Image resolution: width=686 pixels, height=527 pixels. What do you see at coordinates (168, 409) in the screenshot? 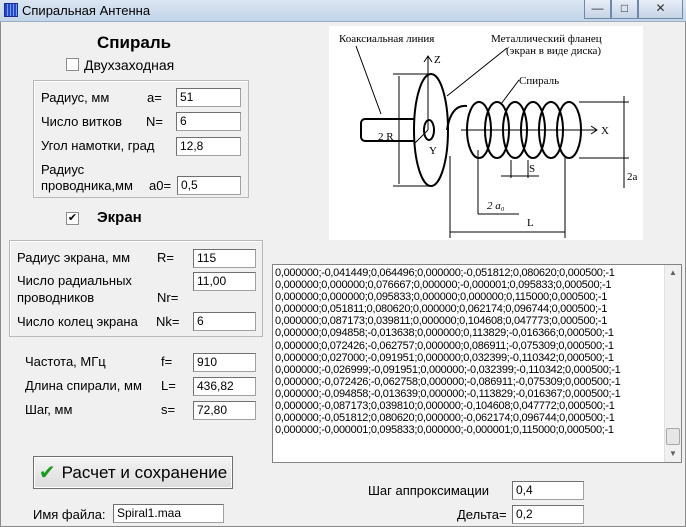
I see `step-symbol: s=` at bounding box center [168, 409].